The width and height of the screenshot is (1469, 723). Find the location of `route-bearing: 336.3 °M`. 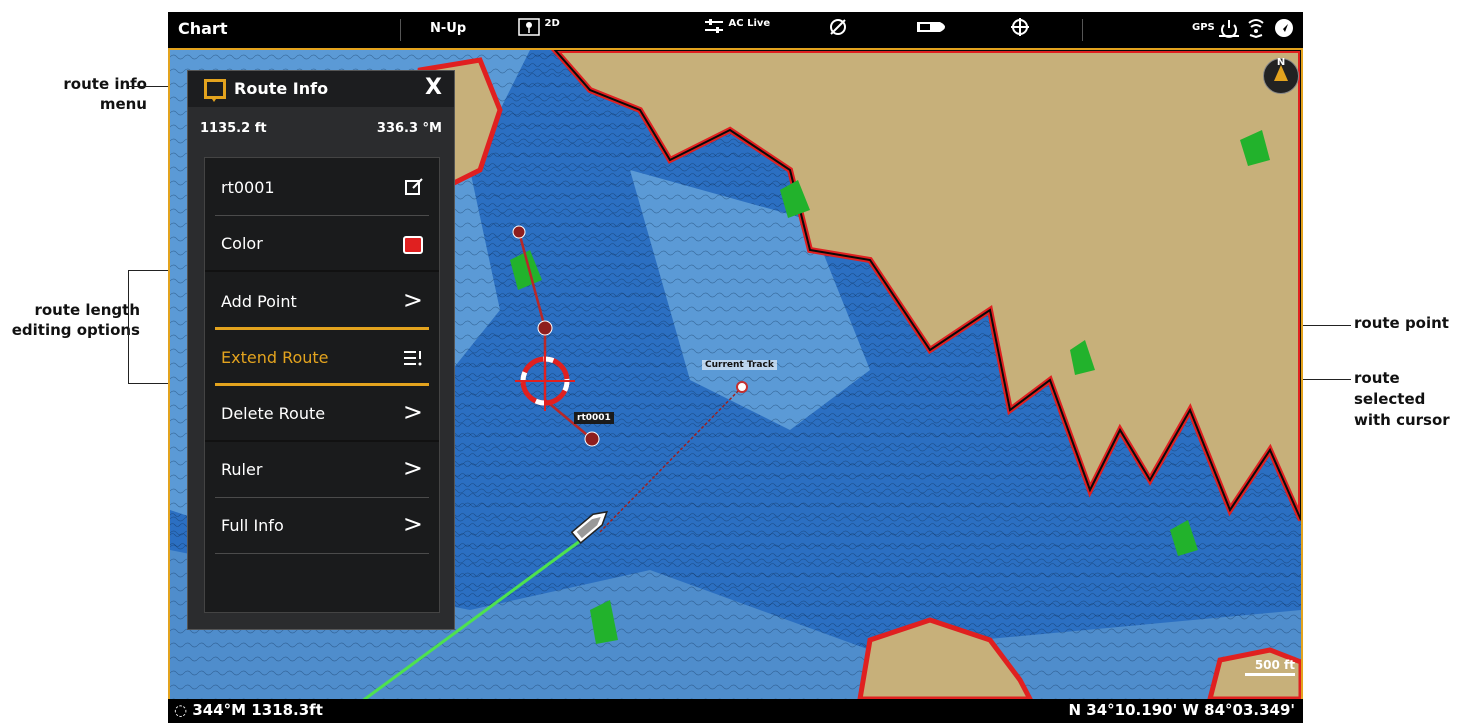

route-bearing: 336.3 °M is located at coordinates (409, 128).